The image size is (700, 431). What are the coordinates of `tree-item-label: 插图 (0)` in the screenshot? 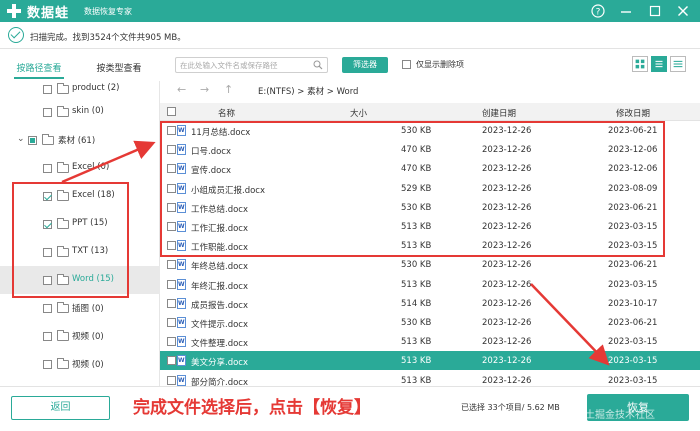 It's located at (88, 309).